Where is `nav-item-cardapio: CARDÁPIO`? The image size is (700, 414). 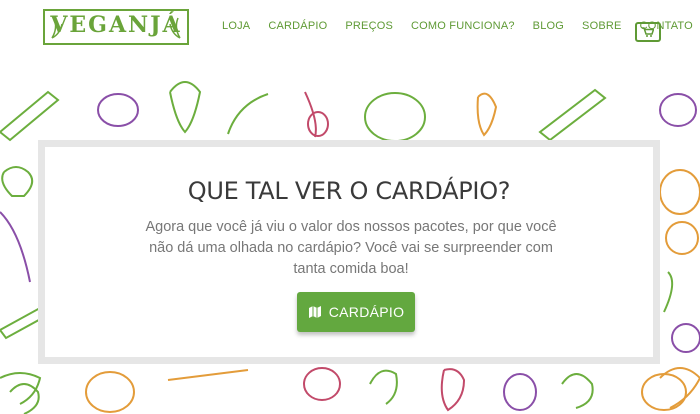 nav-item-cardapio: CARDÁPIO is located at coordinates (297, 26).